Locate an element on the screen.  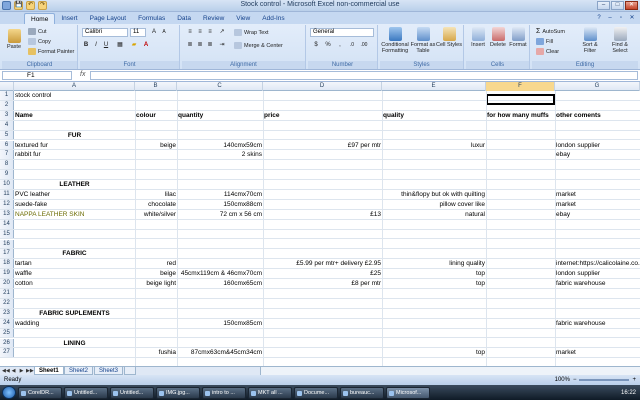
row-header: 24 is located at coordinates (7, 323).